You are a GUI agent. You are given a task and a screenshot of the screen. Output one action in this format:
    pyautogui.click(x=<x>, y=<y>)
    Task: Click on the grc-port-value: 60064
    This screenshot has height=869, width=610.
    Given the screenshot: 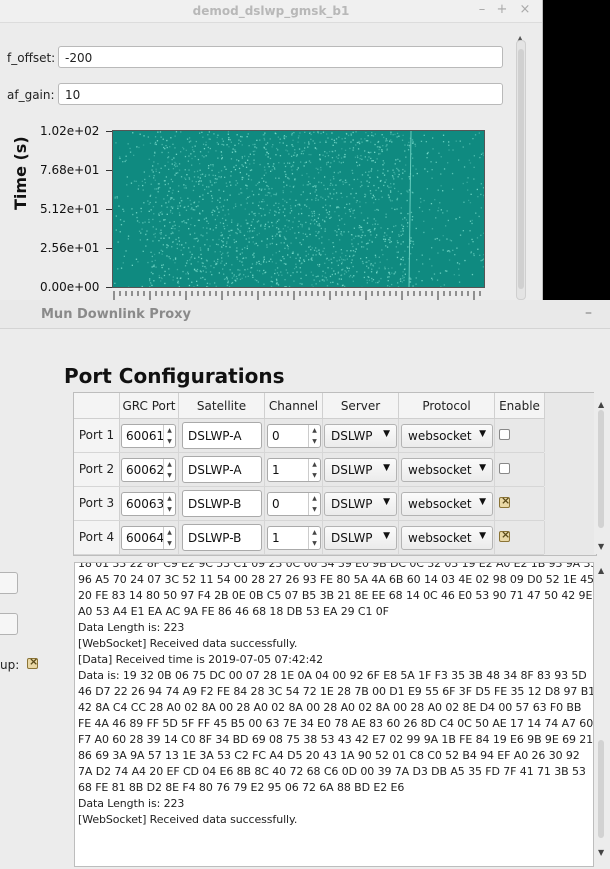 What is the action you would take?
    pyautogui.click(x=145, y=538)
    